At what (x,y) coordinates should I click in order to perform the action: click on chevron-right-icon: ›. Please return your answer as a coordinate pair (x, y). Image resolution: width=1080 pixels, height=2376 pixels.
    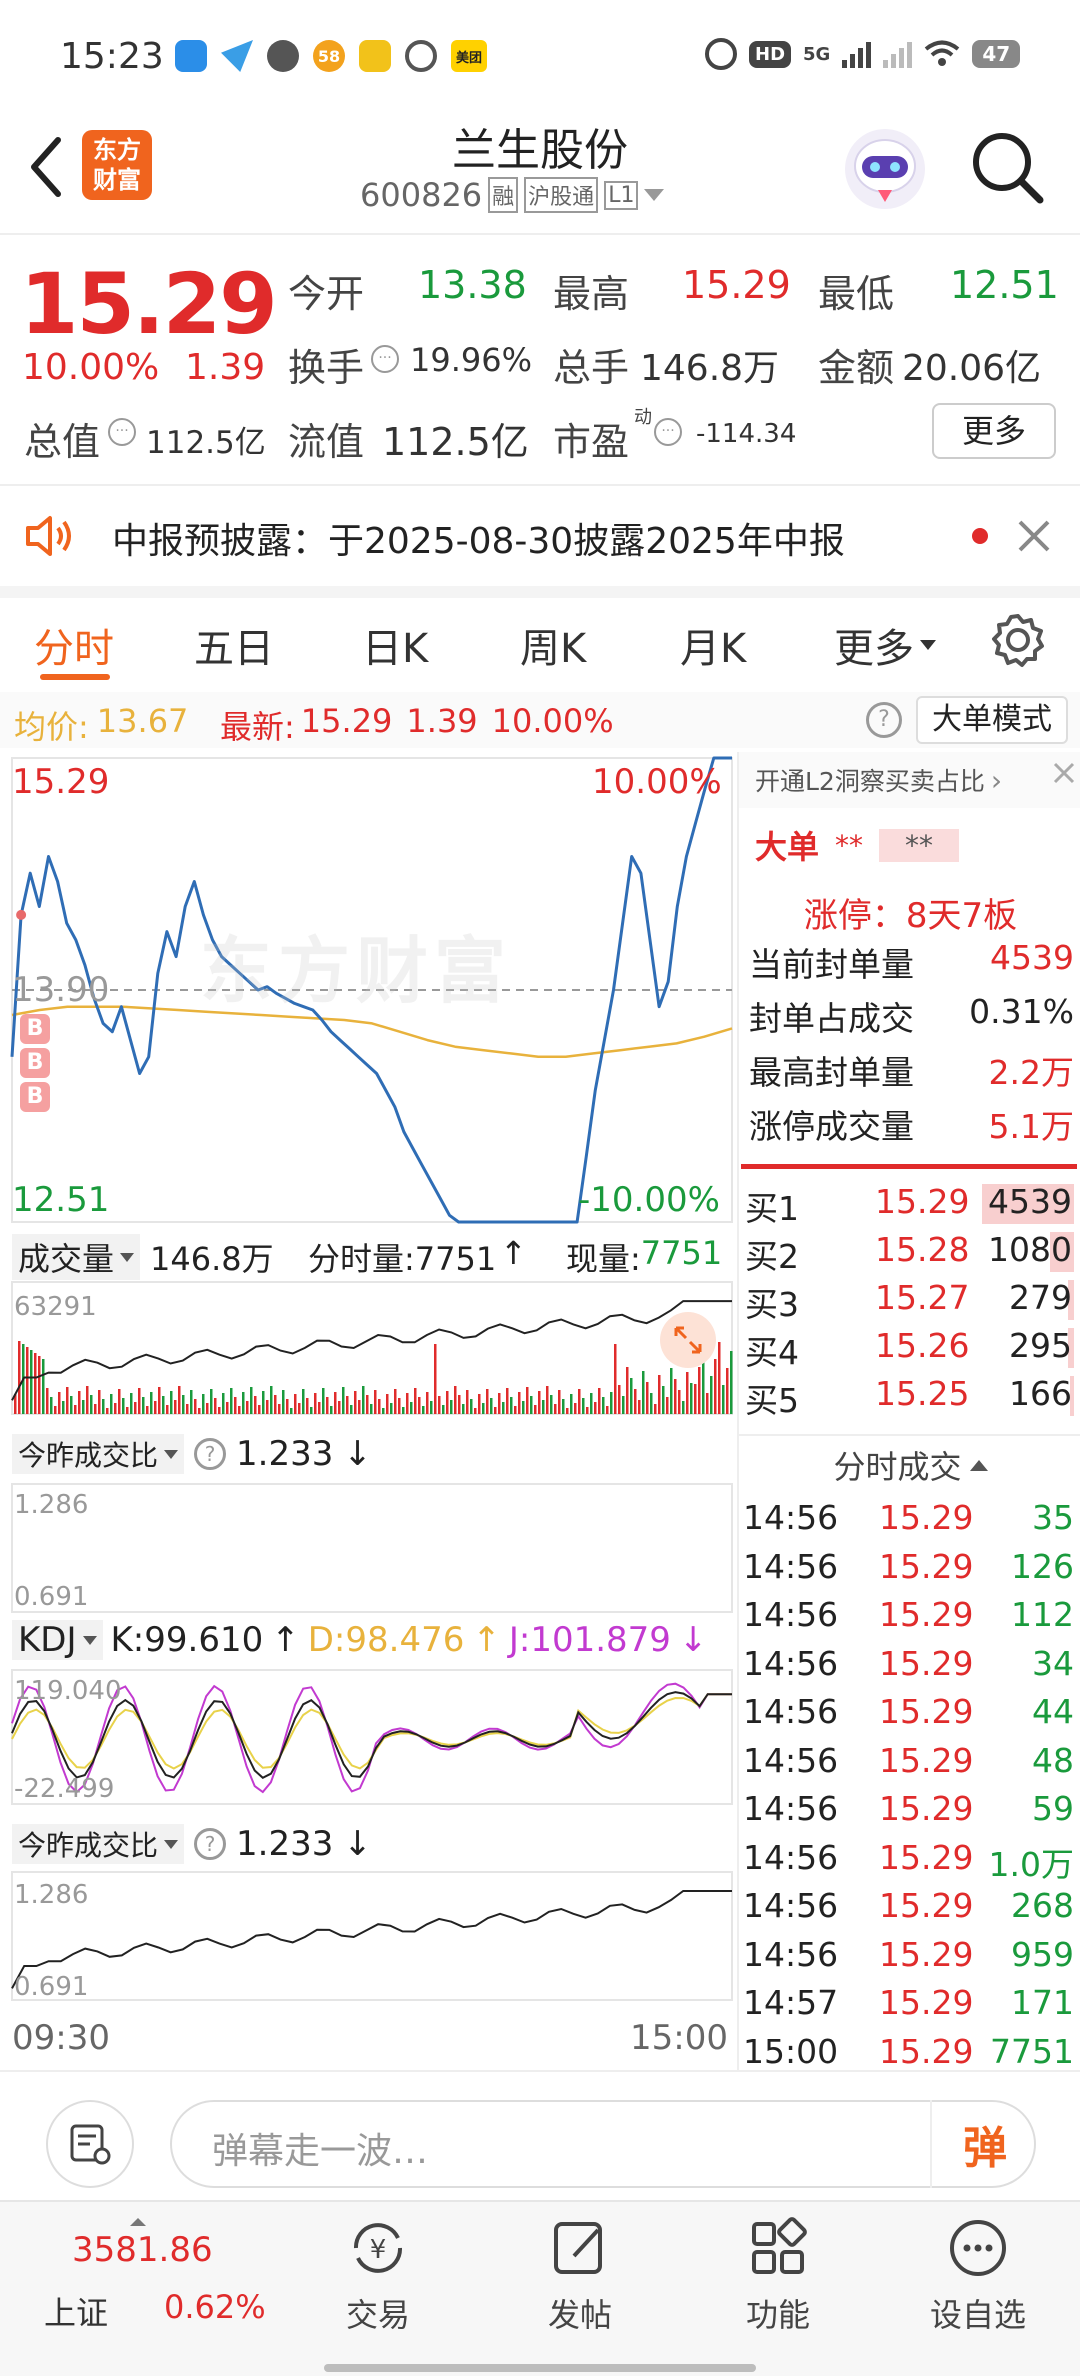
    Looking at the image, I should click on (996, 780).